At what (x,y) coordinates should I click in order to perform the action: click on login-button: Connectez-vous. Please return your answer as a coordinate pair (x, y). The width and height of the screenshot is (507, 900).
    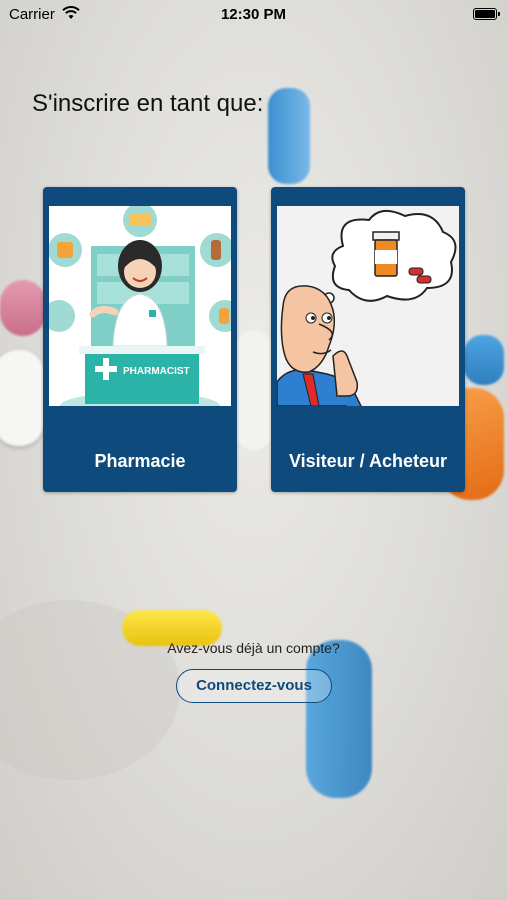
    Looking at the image, I should click on (254, 686).